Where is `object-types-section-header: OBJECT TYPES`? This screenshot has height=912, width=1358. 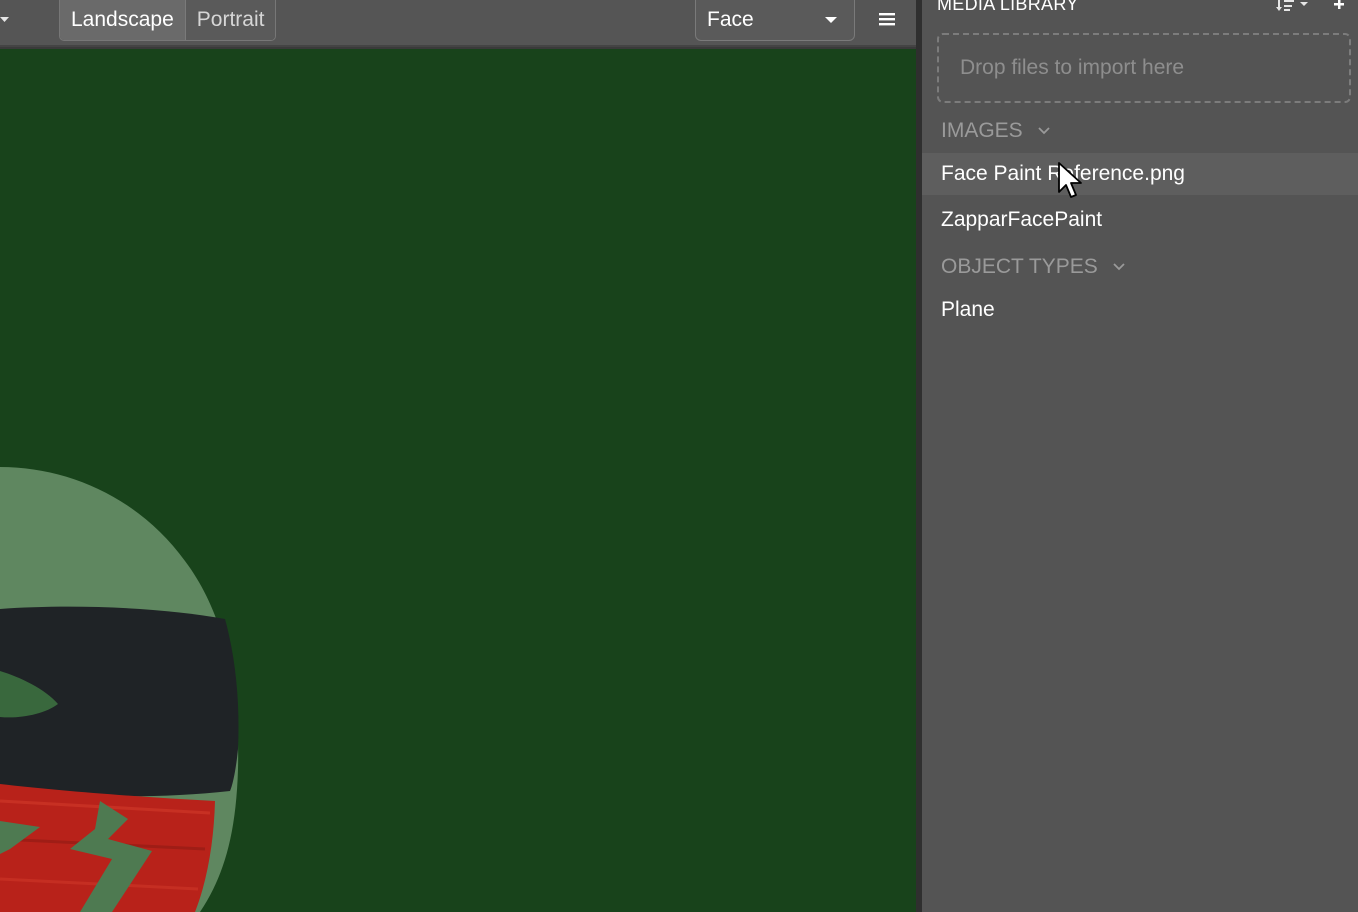
object-types-section-header: OBJECT TYPES is located at coordinates (1033, 267).